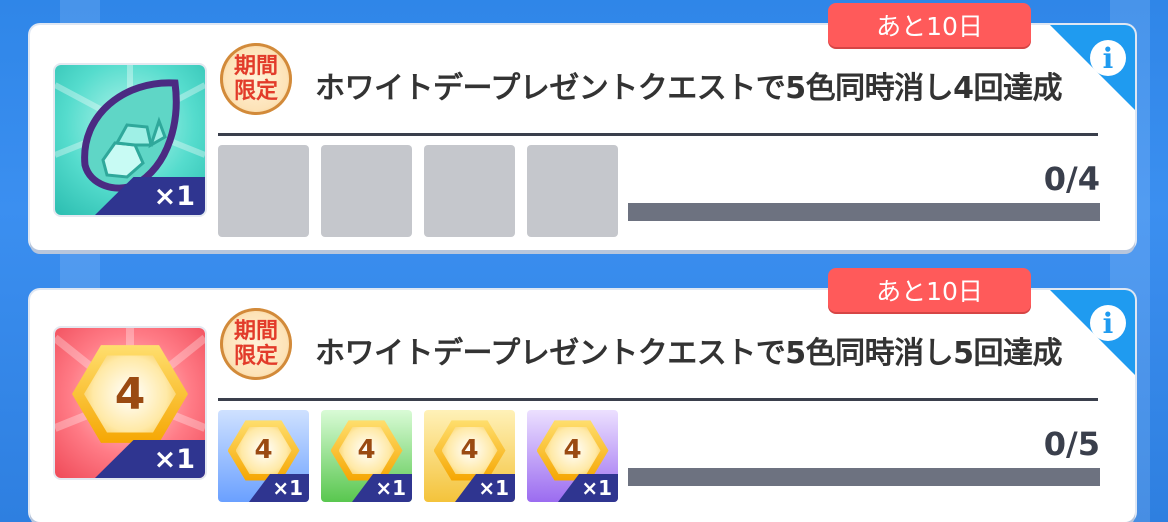 The image size is (1168, 522). I want to click on progress-count: 0/5, so click(1071, 444).